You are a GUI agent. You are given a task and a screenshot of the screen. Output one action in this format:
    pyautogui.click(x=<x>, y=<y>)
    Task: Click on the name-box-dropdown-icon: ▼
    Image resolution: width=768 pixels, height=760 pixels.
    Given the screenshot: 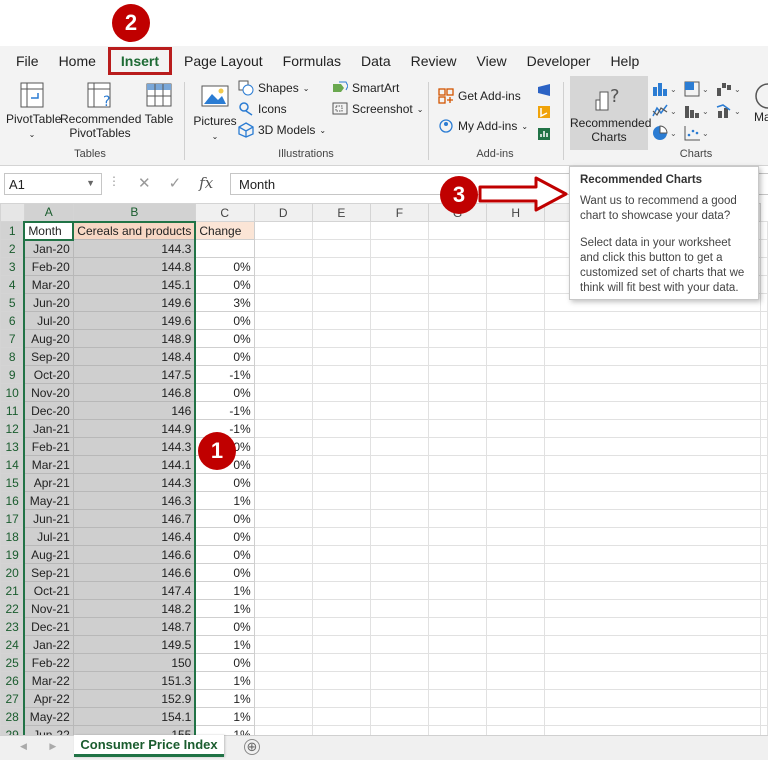 What is the action you would take?
    pyautogui.click(x=90, y=183)
    